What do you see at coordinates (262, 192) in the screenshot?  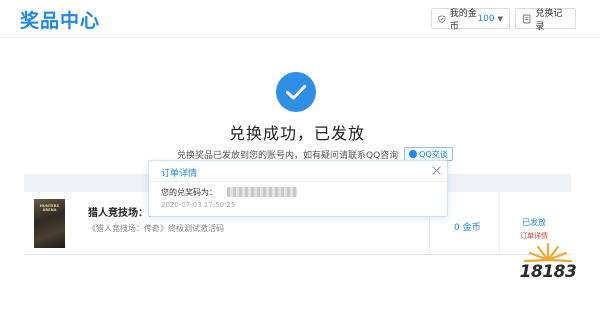 I see `redeem-code-blurred` at bounding box center [262, 192].